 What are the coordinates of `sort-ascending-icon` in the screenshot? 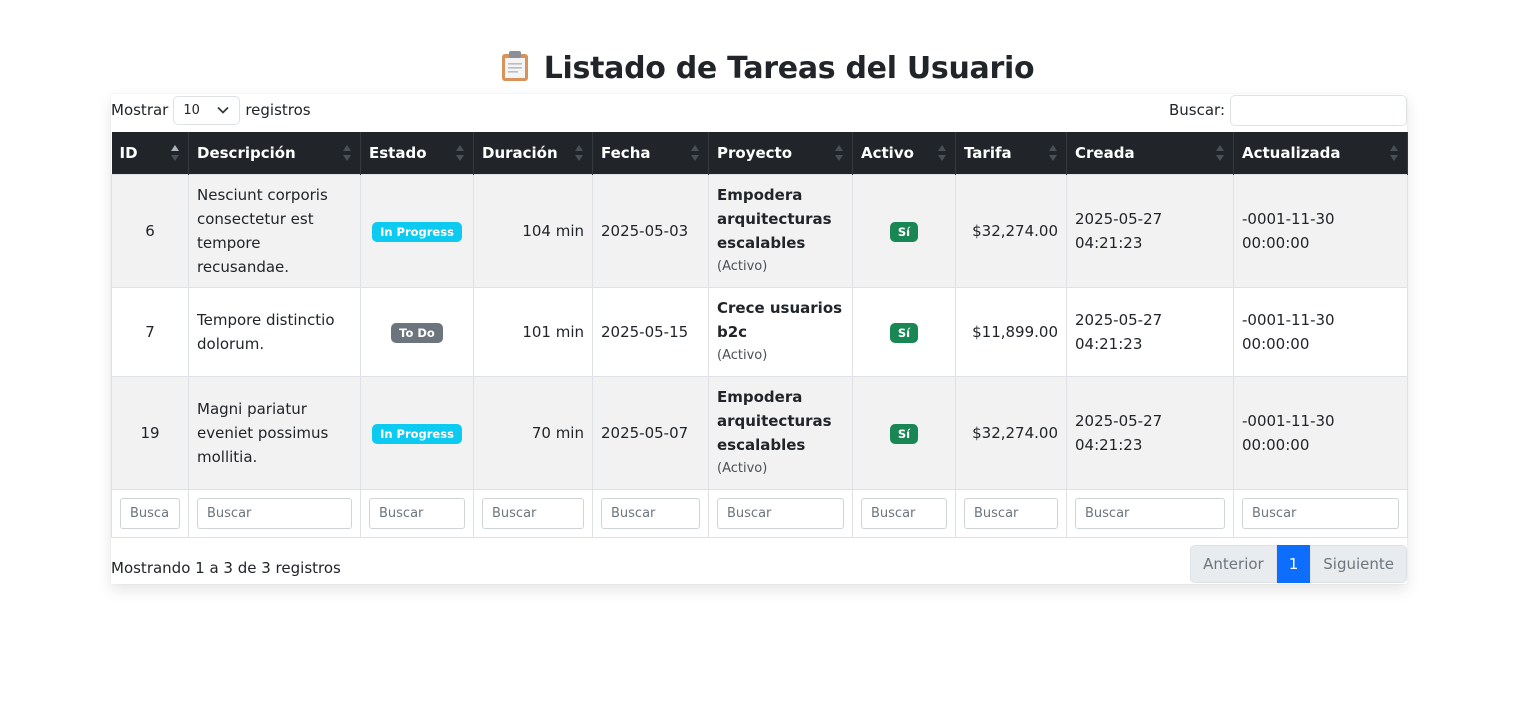 It's located at (175, 153).